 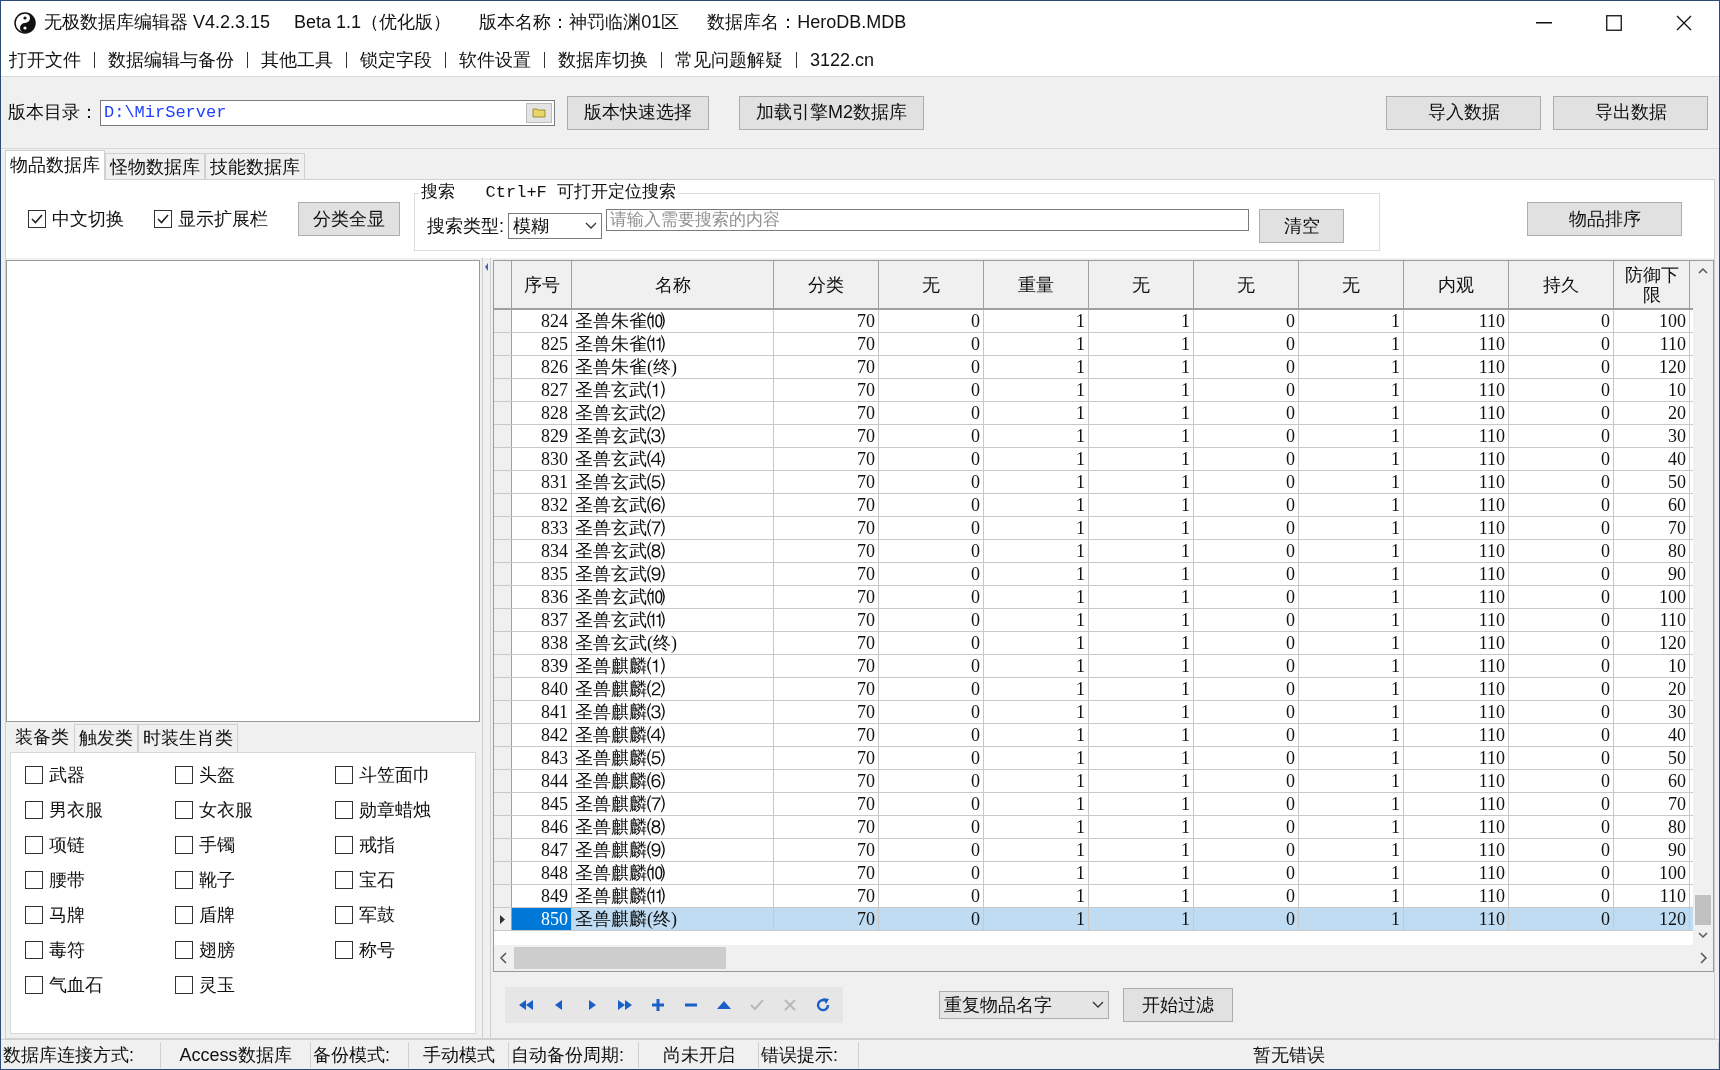 What do you see at coordinates (826, 284) in the screenshot?
I see `column-header: 分类` at bounding box center [826, 284].